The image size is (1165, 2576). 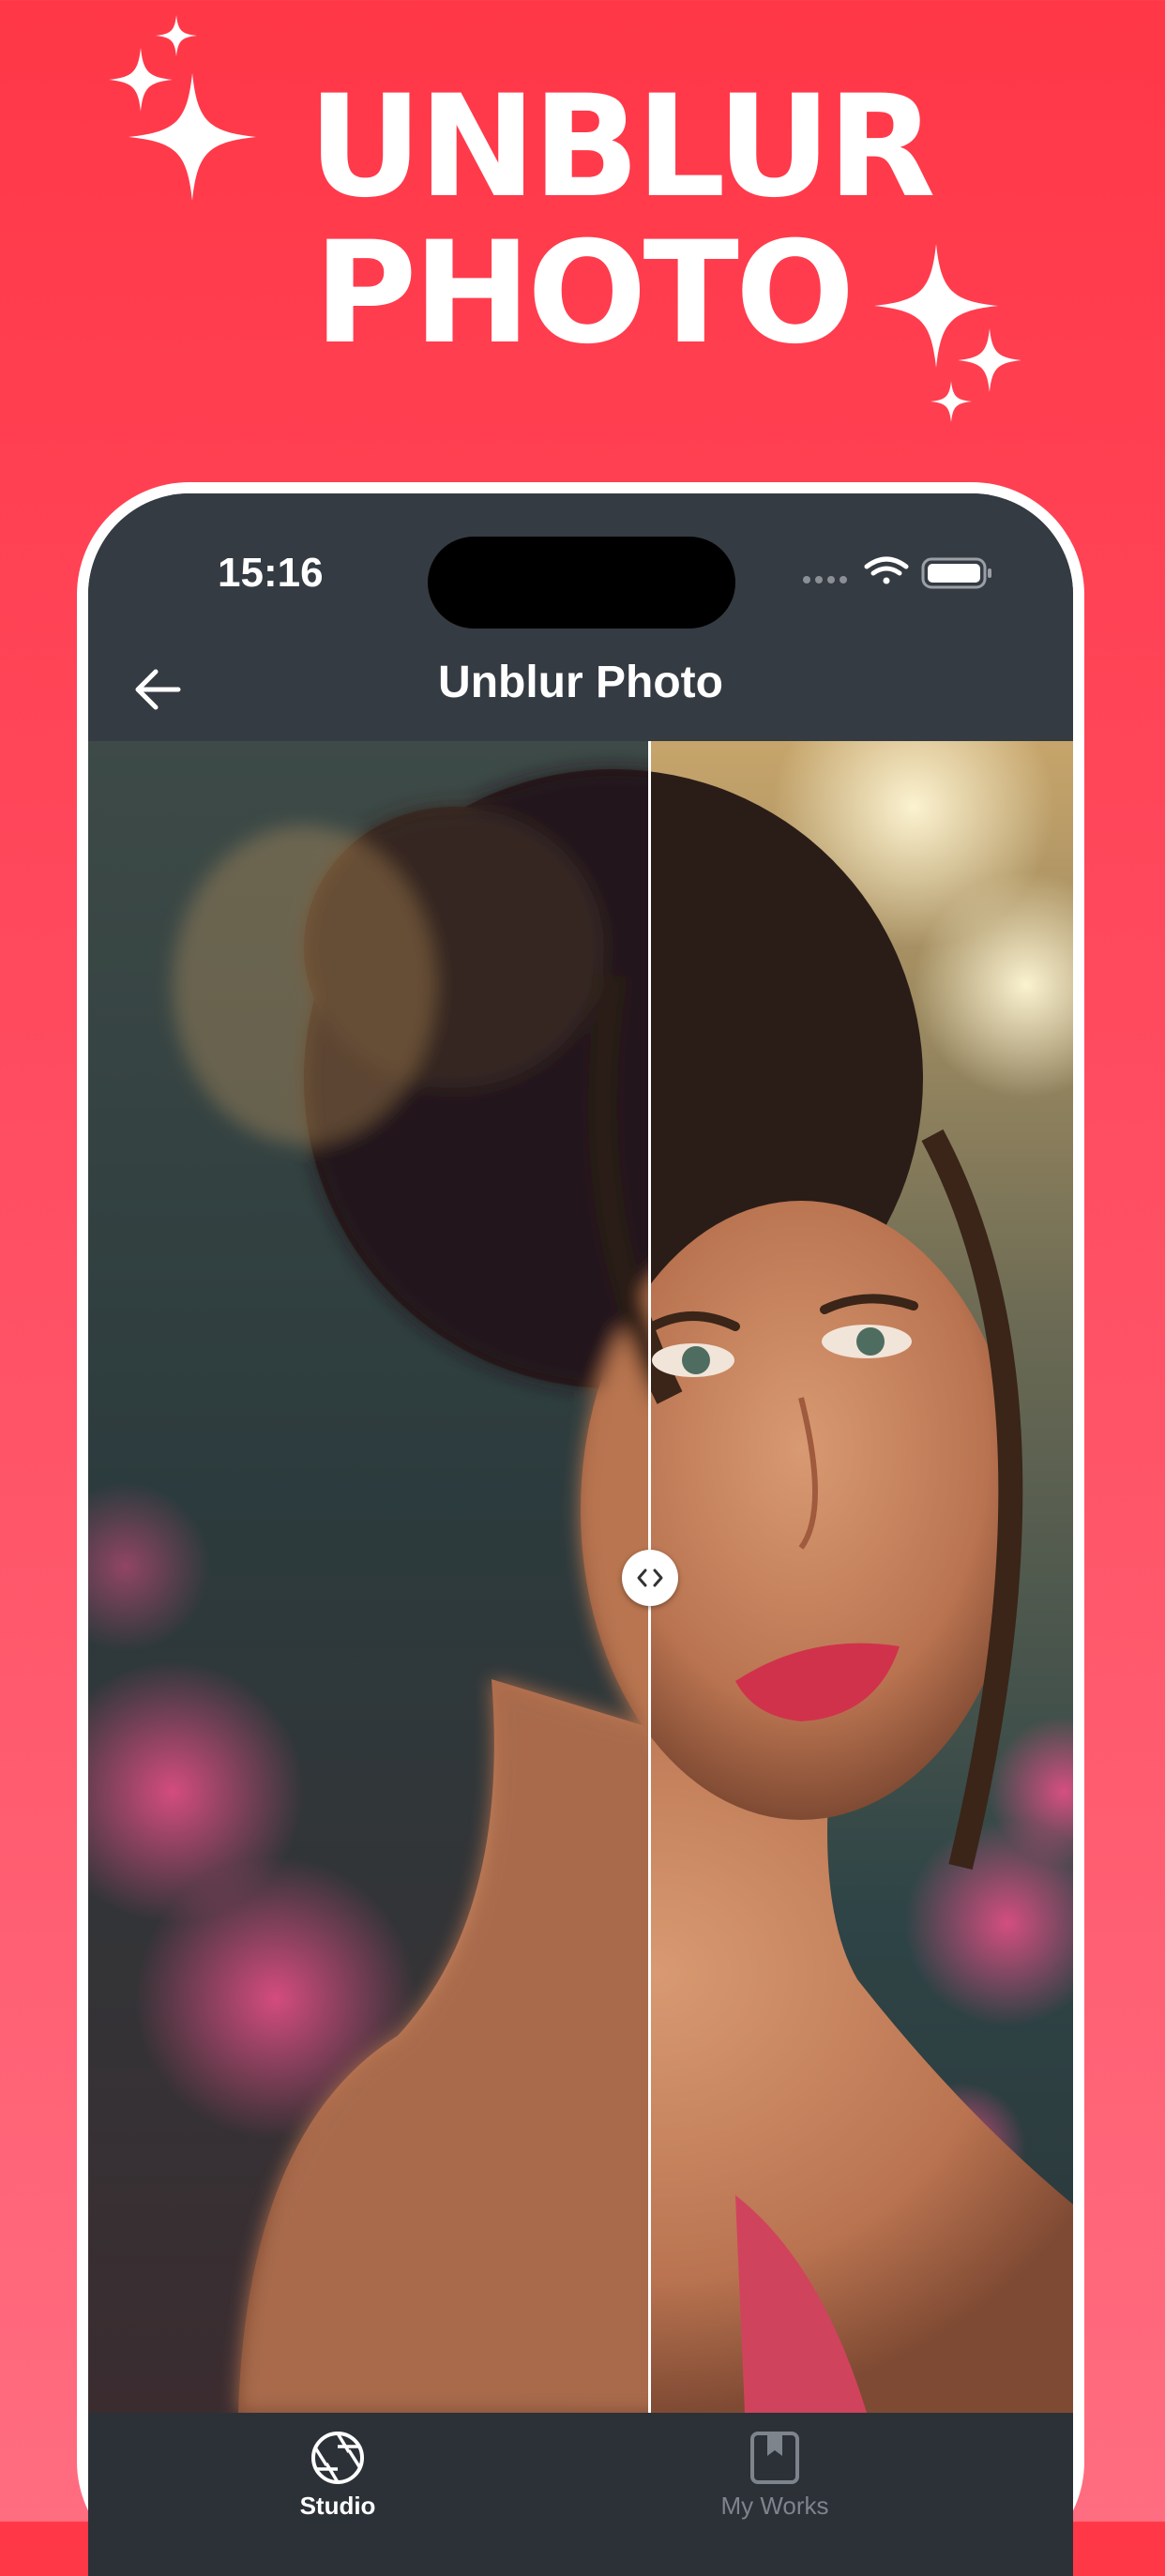 I want to click on signal-dots-icon, so click(x=825, y=580).